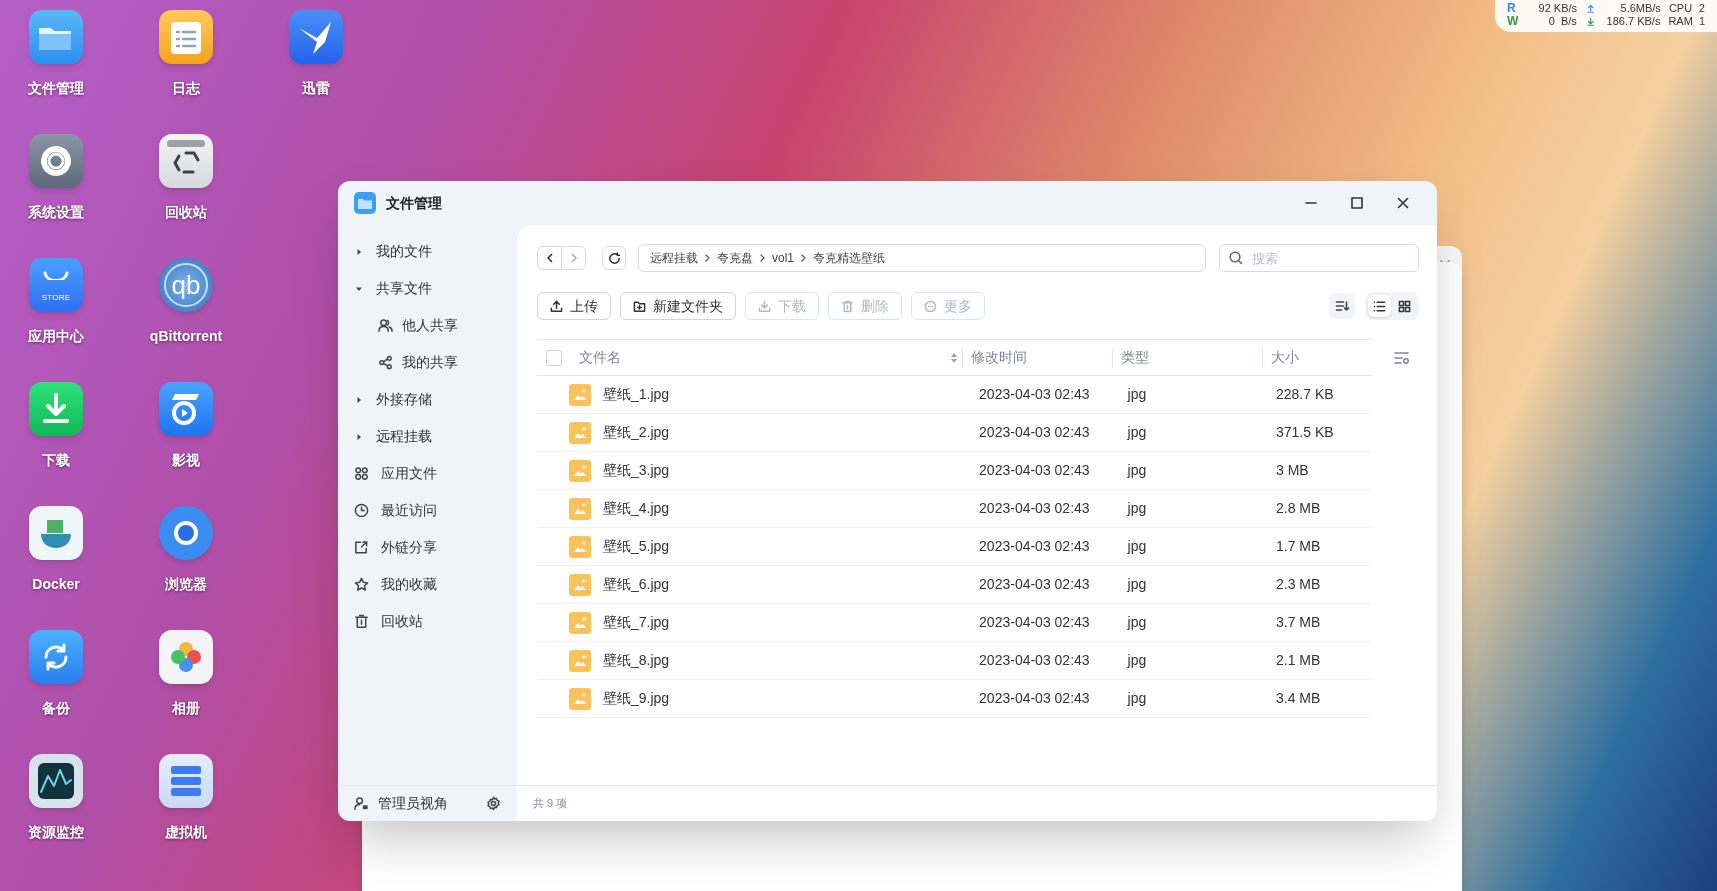 The height and width of the screenshot is (891, 1717). Describe the element at coordinates (954, 357) in the screenshot. I see `sort-arrows-icon` at that location.